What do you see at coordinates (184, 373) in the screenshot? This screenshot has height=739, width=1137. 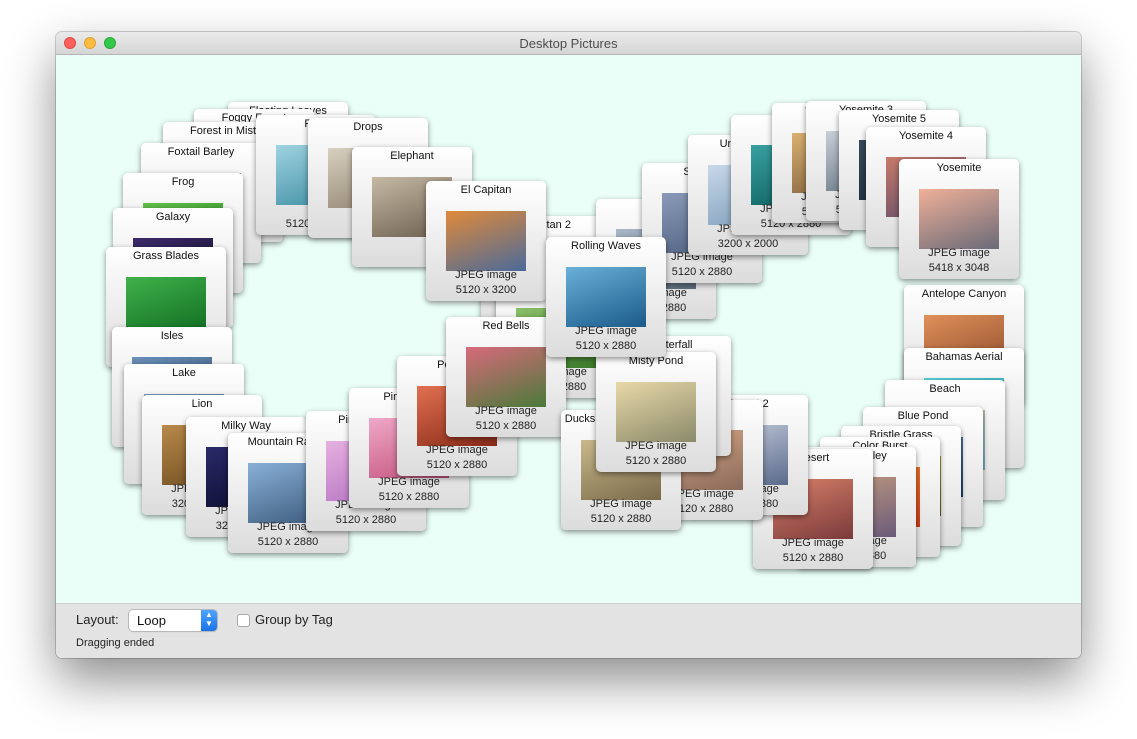 I see `picture-title: Lake` at bounding box center [184, 373].